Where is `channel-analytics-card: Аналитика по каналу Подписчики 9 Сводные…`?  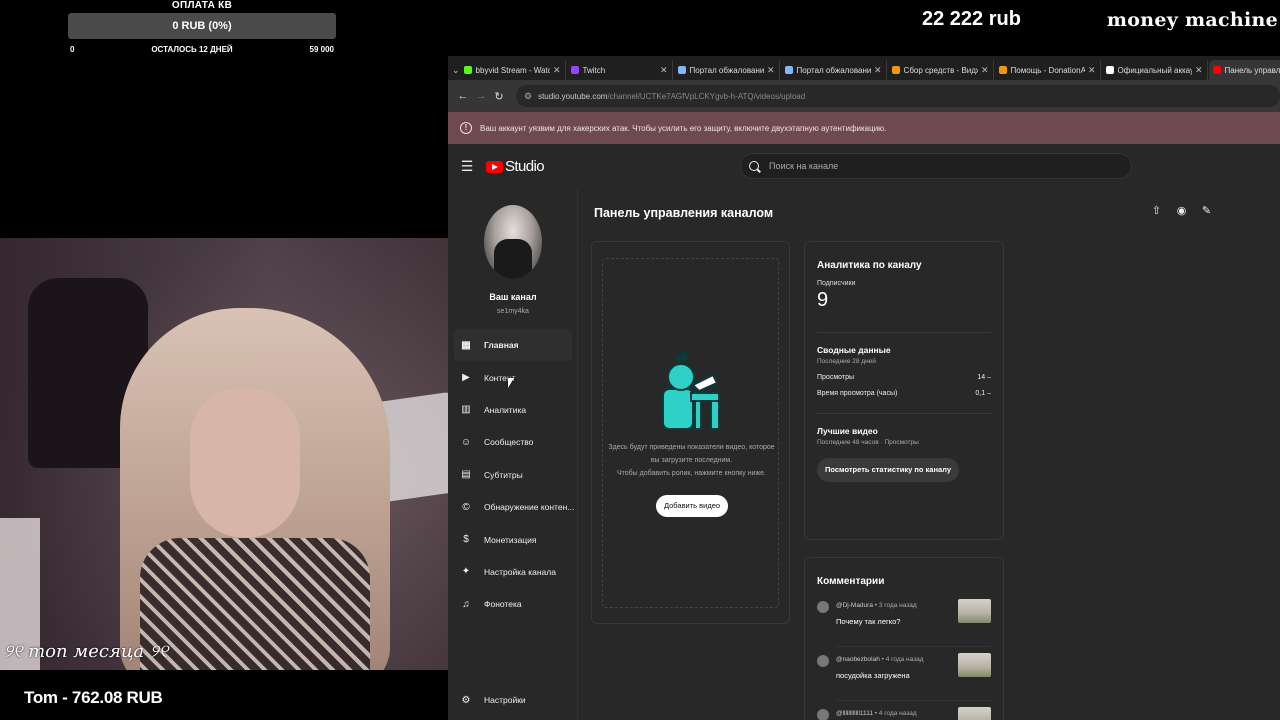 channel-analytics-card: Аналитика по каналу Подписчики 9 Сводные… is located at coordinates (904, 390).